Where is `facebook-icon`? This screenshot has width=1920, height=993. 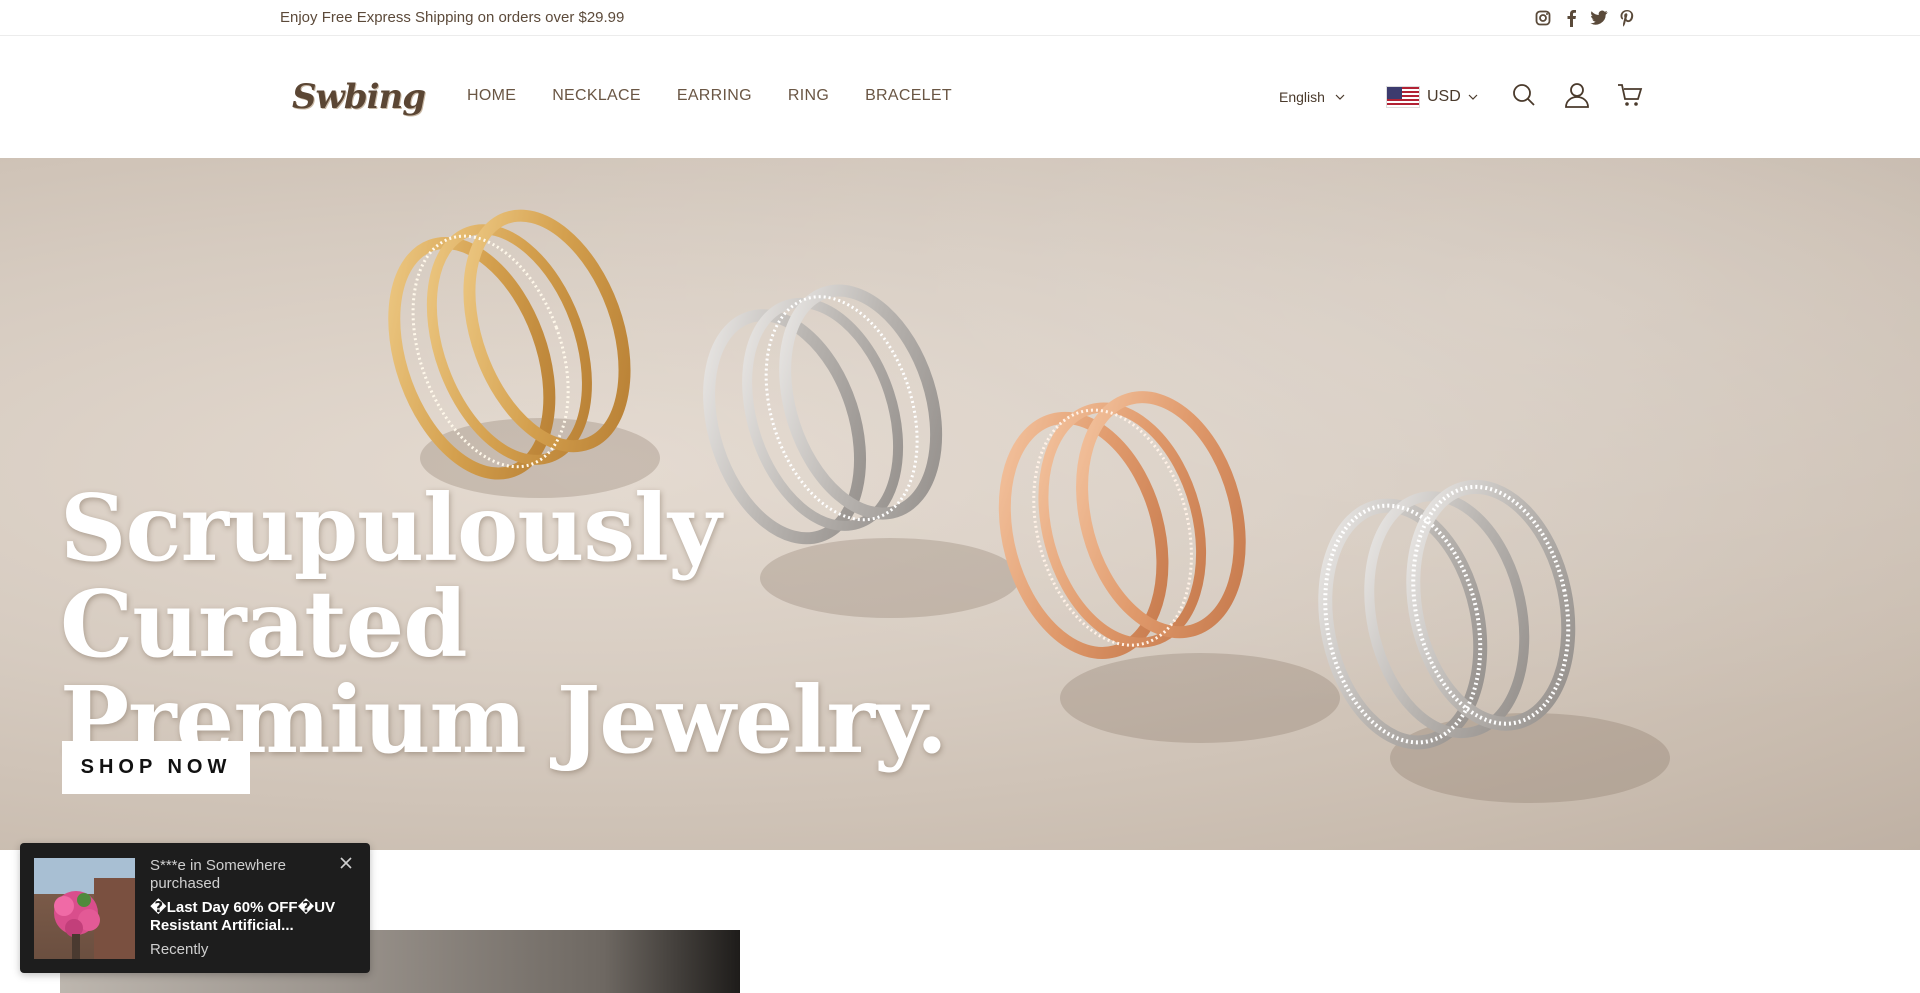 facebook-icon is located at coordinates (1571, 18).